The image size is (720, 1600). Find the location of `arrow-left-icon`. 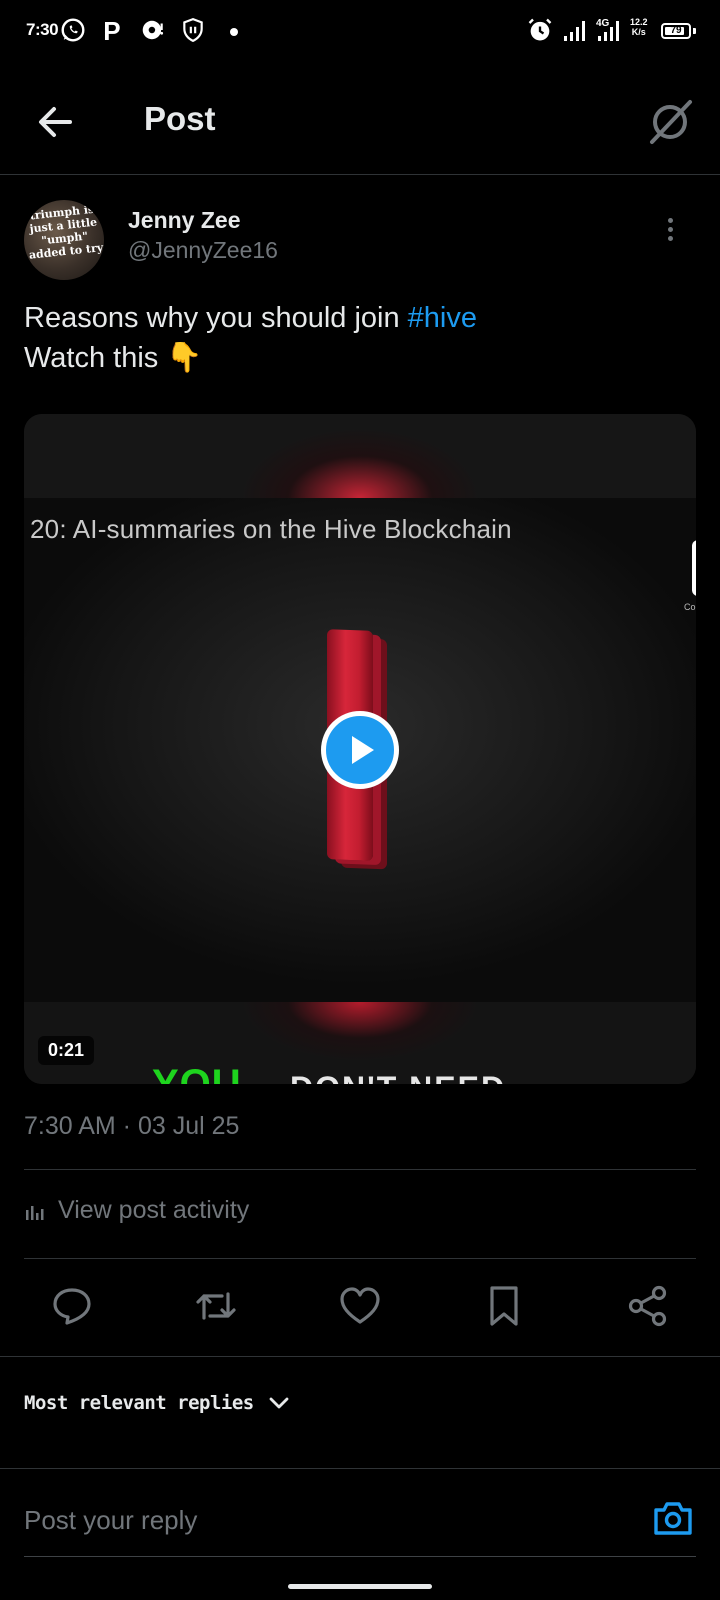

arrow-left-icon is located at coordinates (55, 122).